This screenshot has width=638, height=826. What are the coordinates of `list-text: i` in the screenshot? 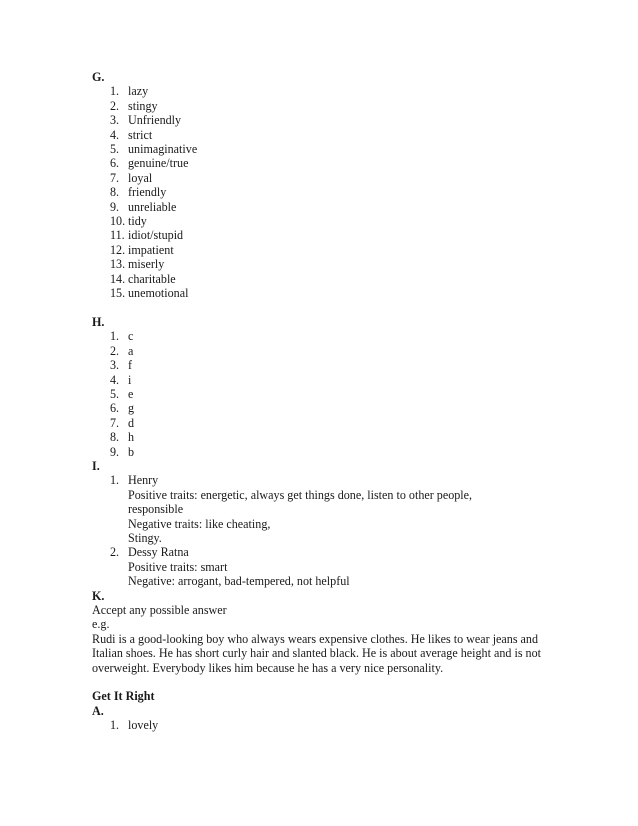 It's located at (130, 379).